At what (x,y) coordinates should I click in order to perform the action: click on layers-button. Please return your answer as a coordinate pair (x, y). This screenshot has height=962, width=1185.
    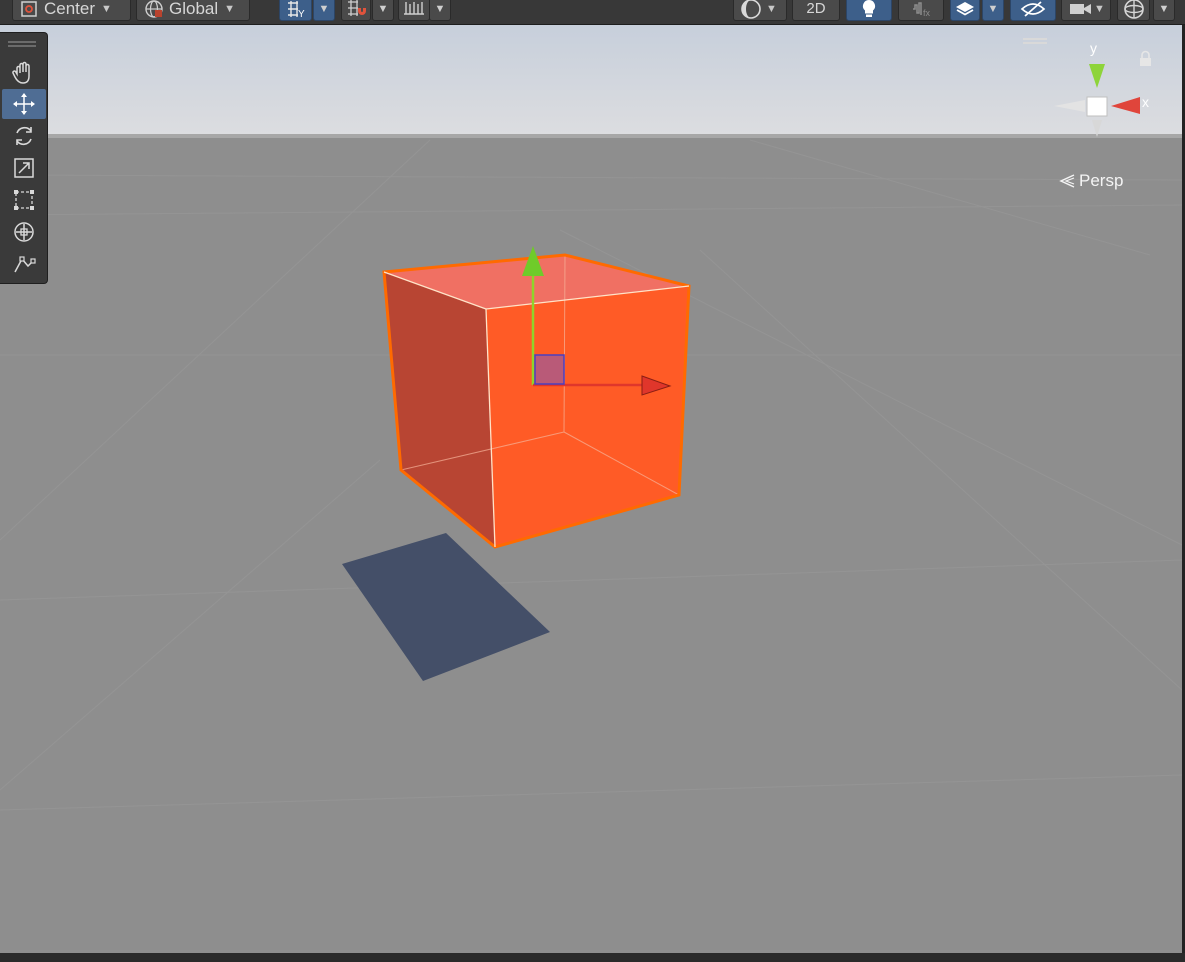
    Looking at the image, I should click on (965, 10).